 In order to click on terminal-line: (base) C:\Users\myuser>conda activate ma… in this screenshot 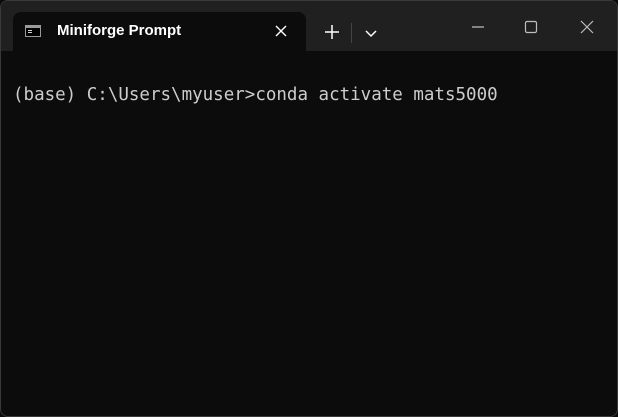, I will do `click(255, 95)`.